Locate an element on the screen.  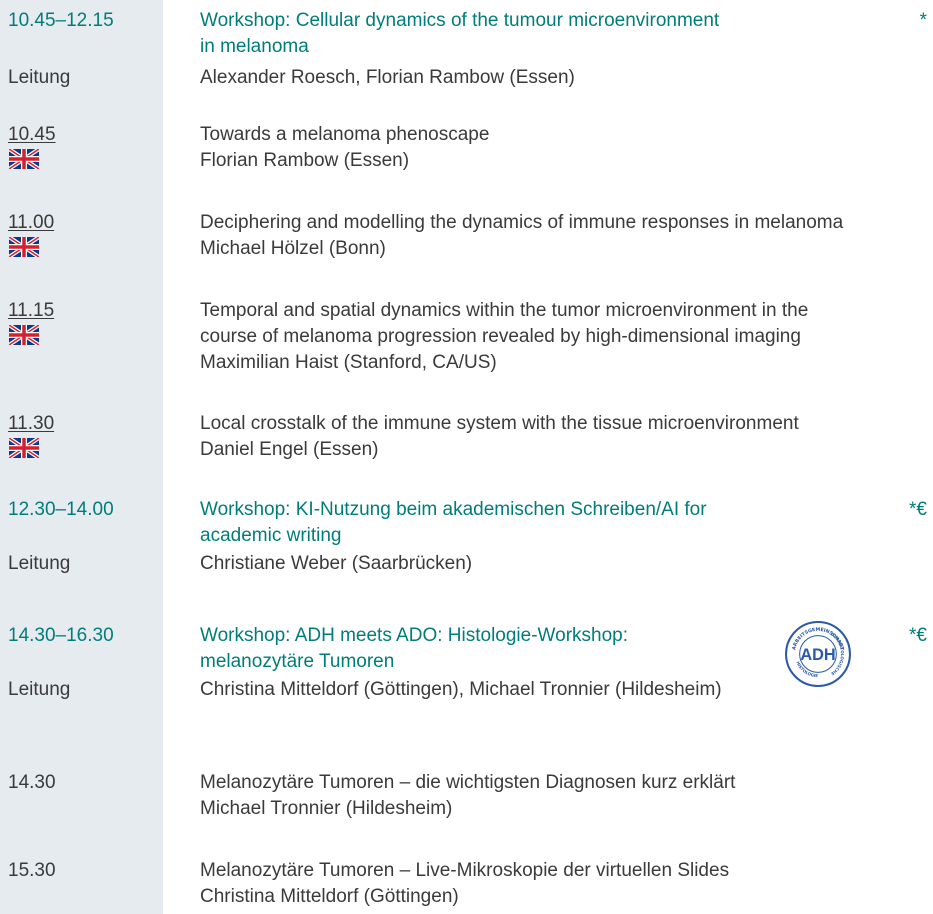
talk-speaker: Daniel Engel (Essen) is located at coordinates (289, 449).